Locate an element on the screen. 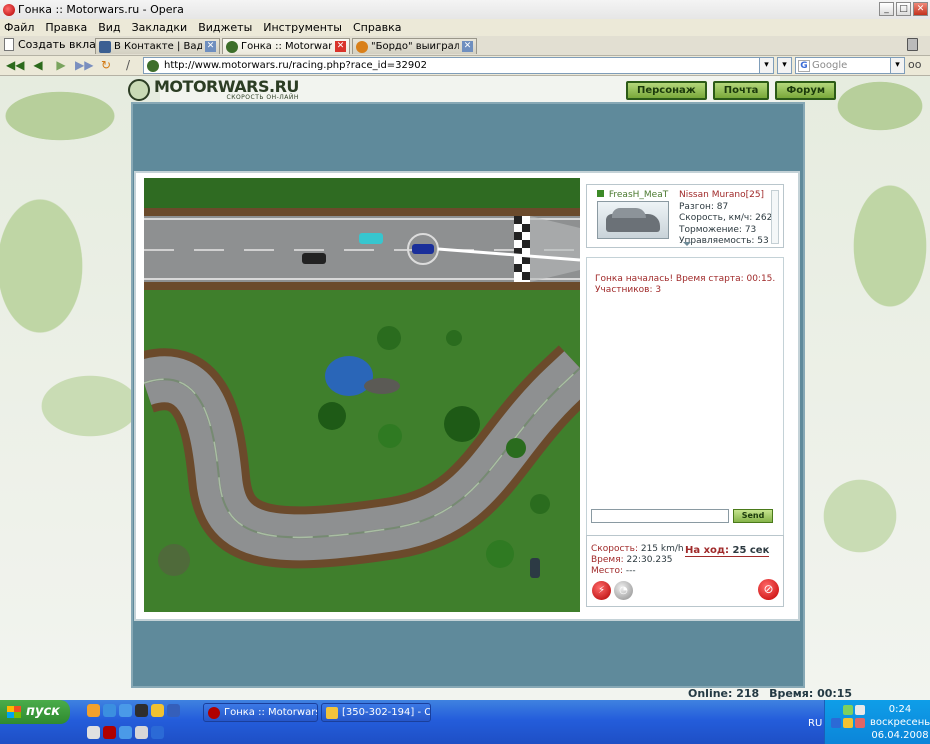 This screenshot has width=930, height=744. site-nav: Персонаж Почта Форум is located at coordinates (731, 90).